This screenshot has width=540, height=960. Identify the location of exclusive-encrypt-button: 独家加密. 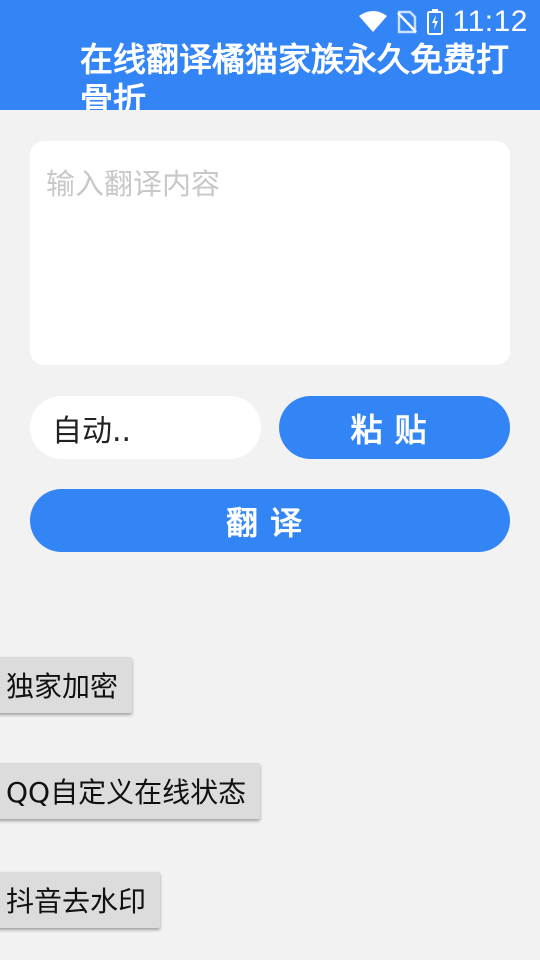
(66, 685).